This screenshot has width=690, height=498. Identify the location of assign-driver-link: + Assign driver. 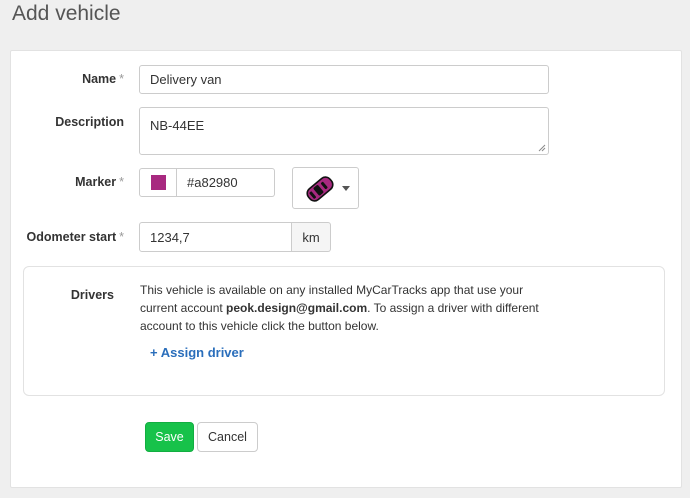
(197, 352).